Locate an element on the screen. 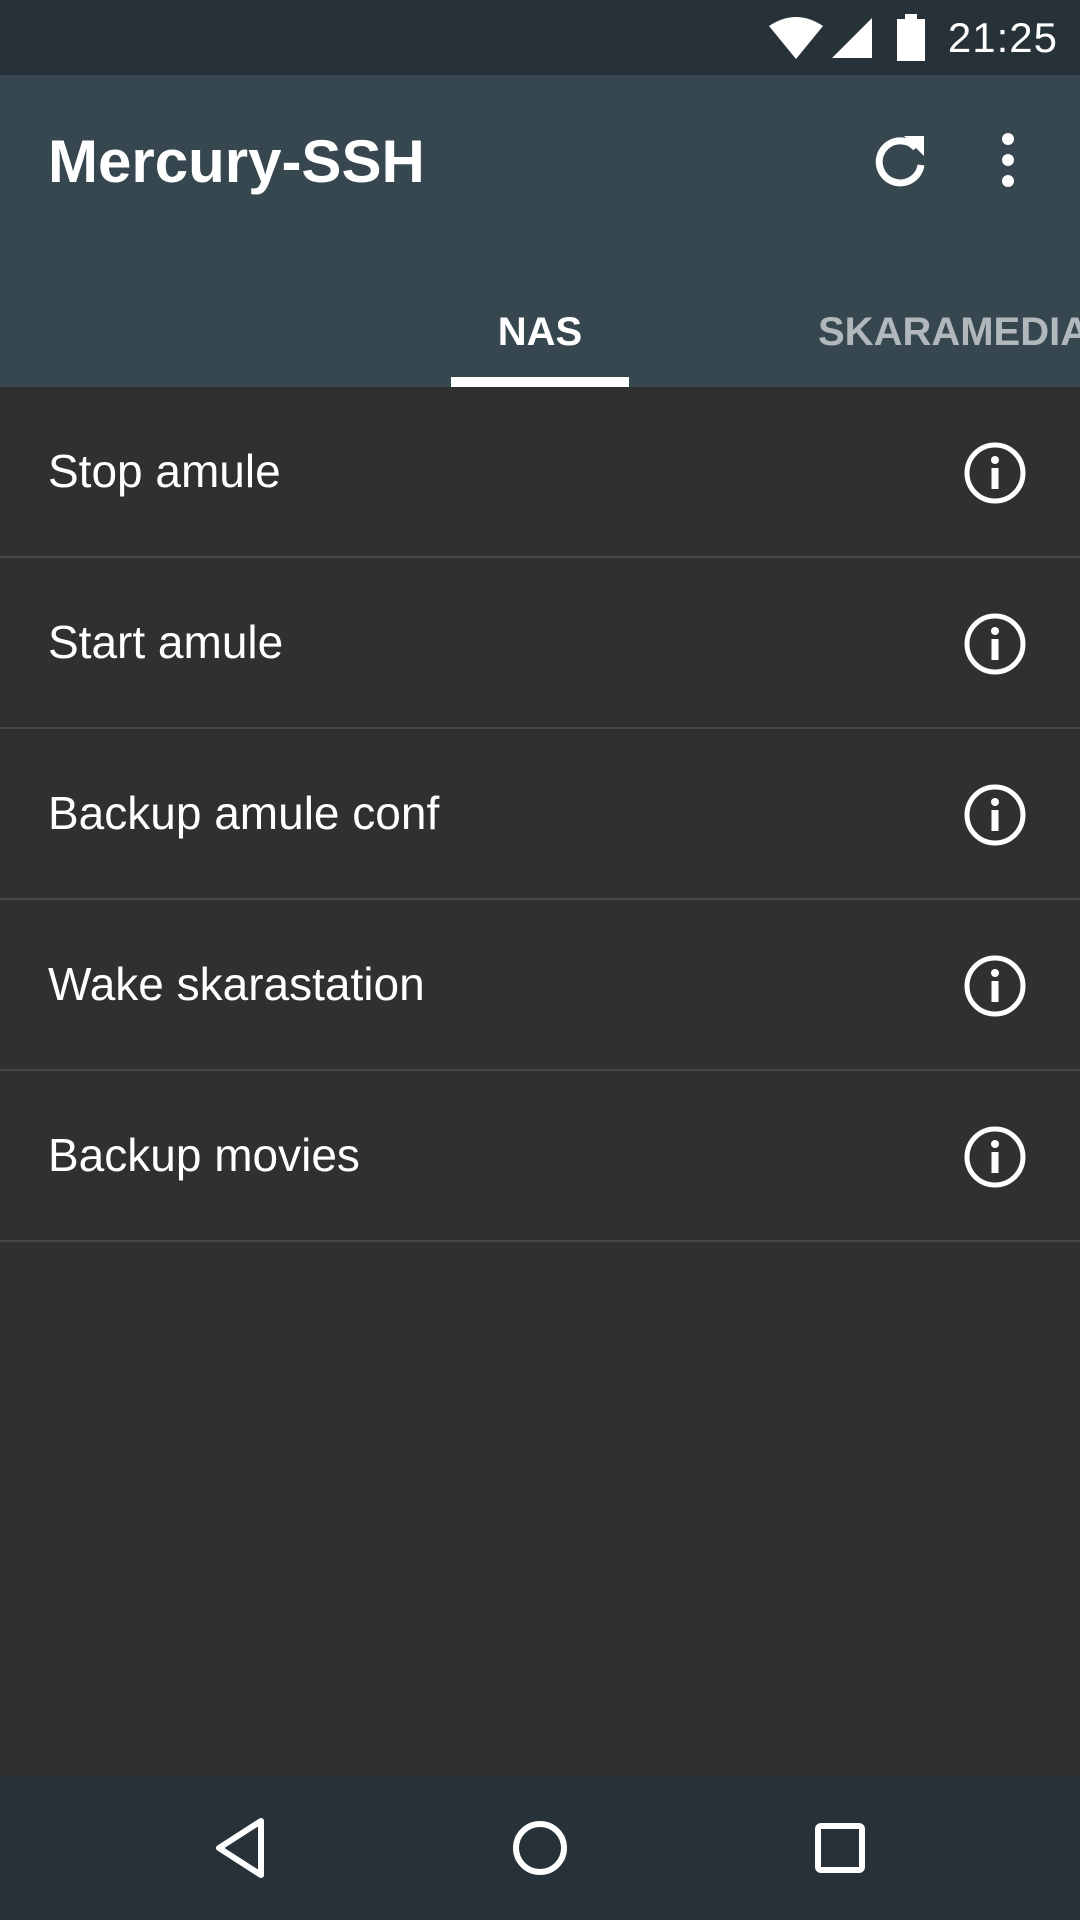  back-icon is located at coordinates (240, 1848).